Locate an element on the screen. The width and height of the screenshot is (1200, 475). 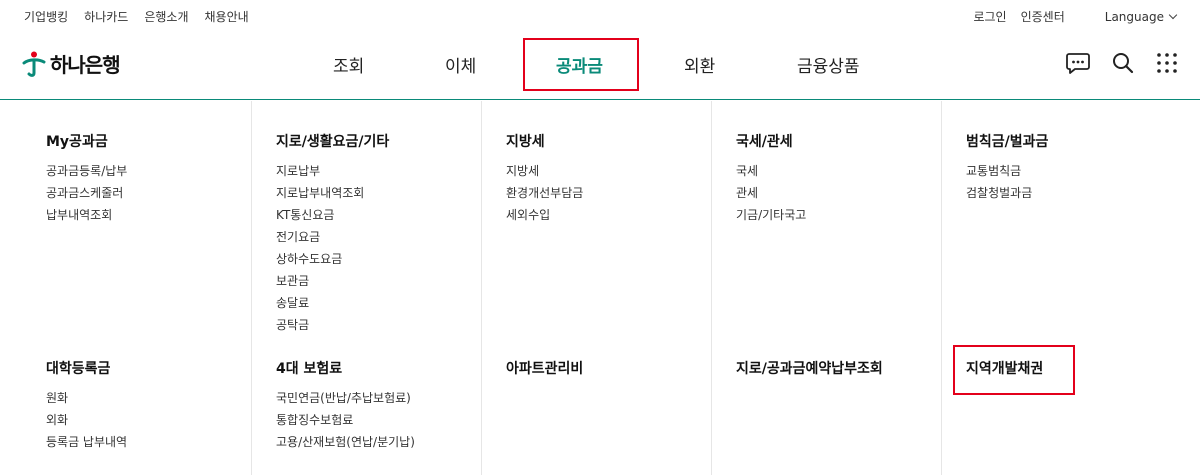
menu-group-title: 지로/공과금예약납부조회 is located at coordinates (851, 368).